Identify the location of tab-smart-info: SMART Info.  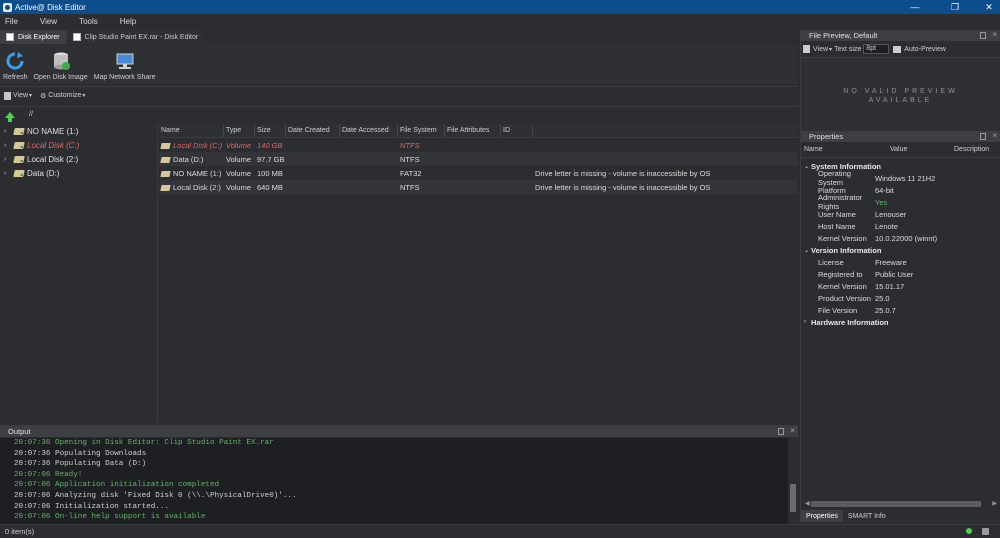
(867, 516).